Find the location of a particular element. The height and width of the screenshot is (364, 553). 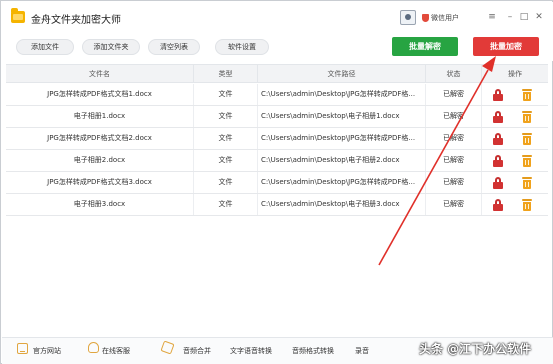

add-folder-button: 添加文件夹 is located at coordinates (111, 47).